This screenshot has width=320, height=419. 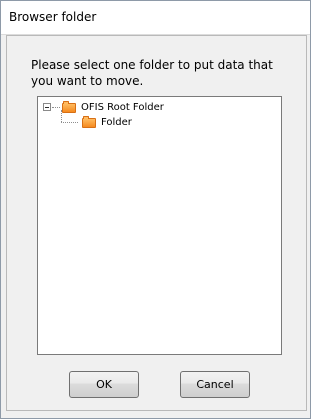 I want to click on collapse-toggle-icon, so click(x=47, y=107).